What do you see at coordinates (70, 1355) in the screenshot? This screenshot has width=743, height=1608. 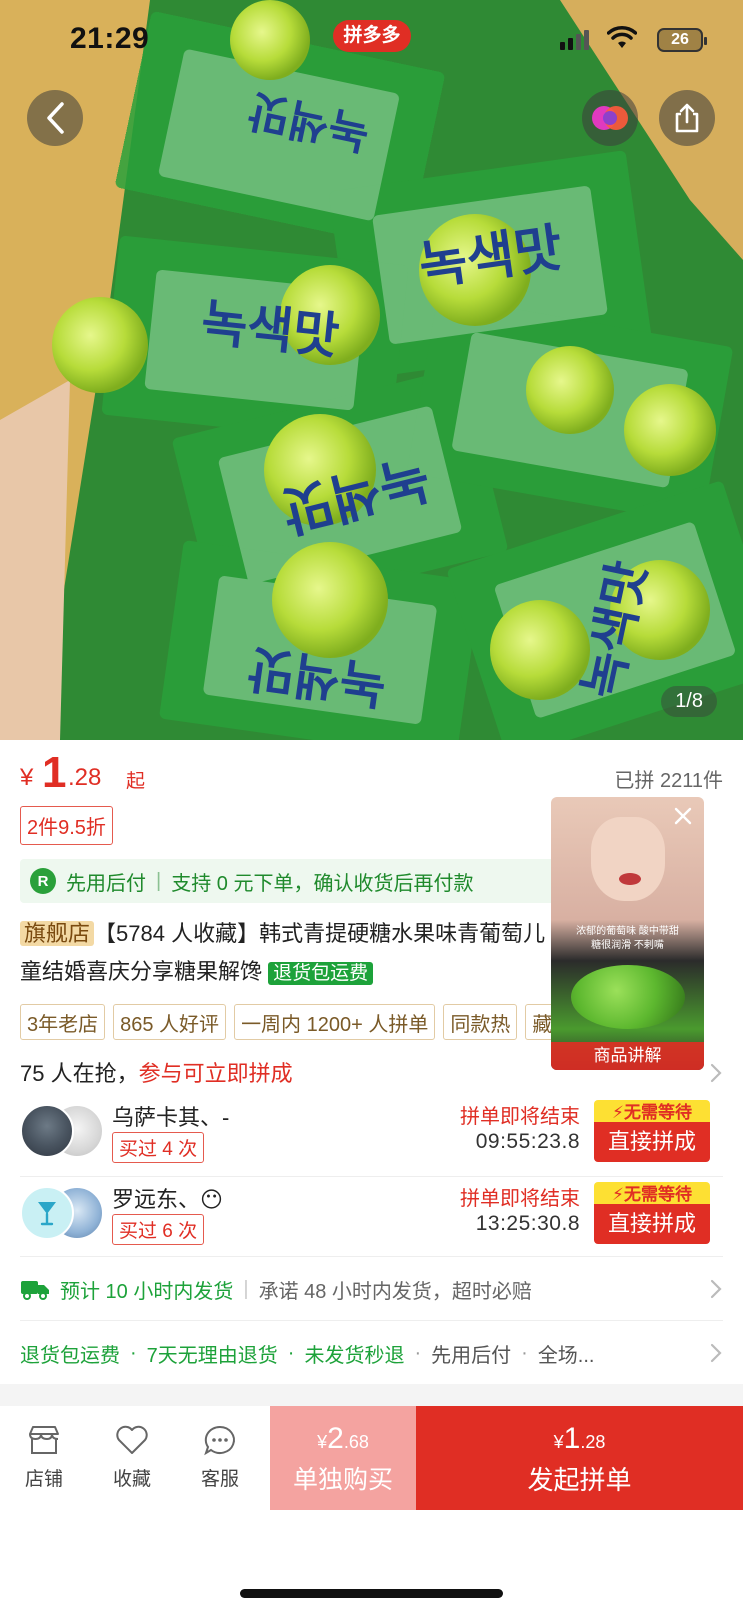 I see `service-item: 退货包运费` at bounding box center [70, 1355].